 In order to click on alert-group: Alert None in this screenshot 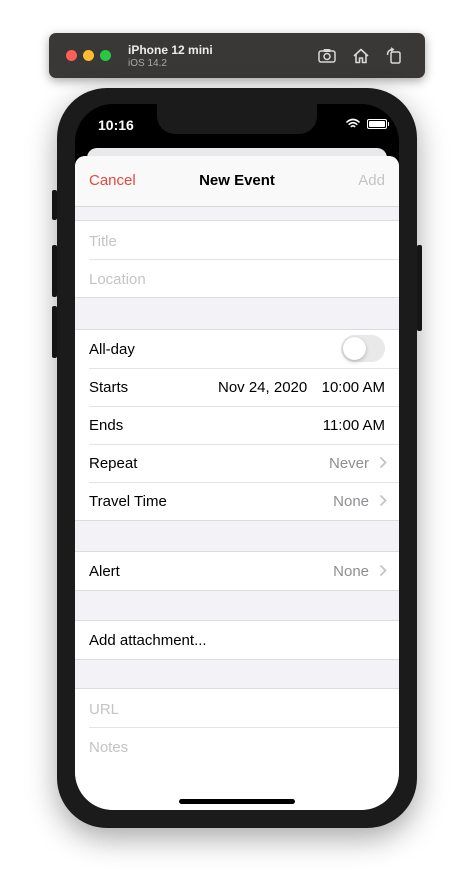, I will do `click(237, 571)`.